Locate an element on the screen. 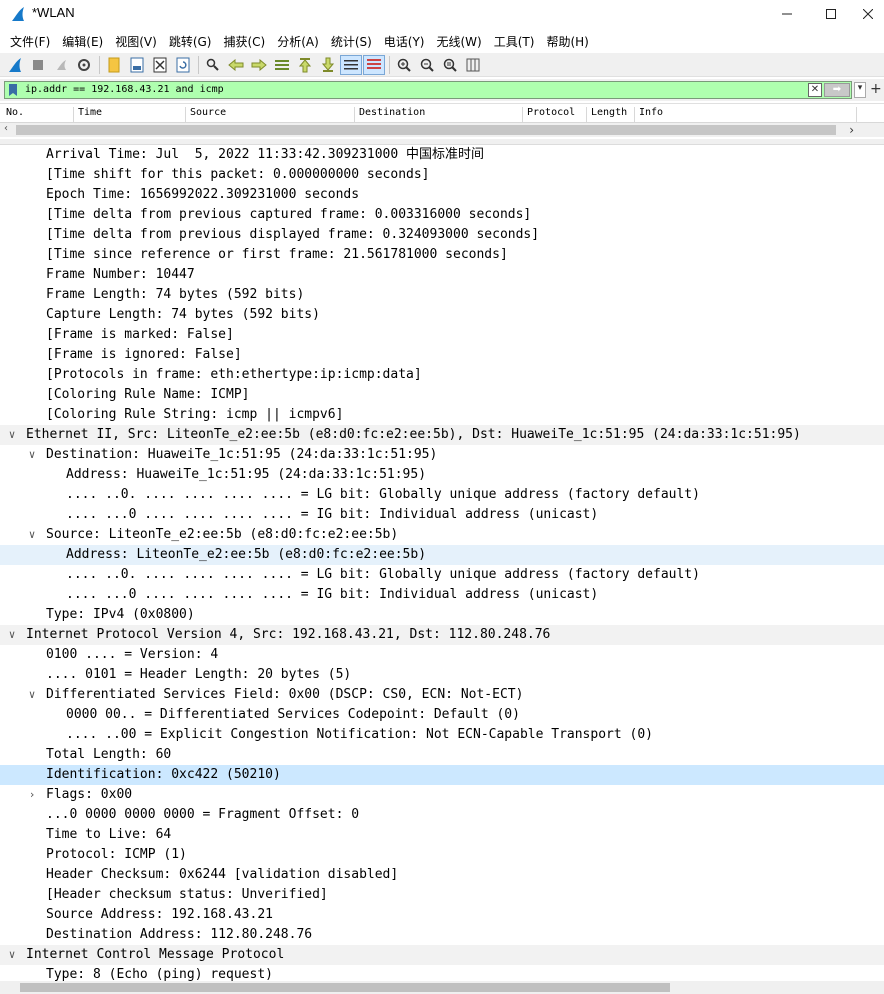  menu-wireless: 无线(W) is located at coordinates (459, 41).